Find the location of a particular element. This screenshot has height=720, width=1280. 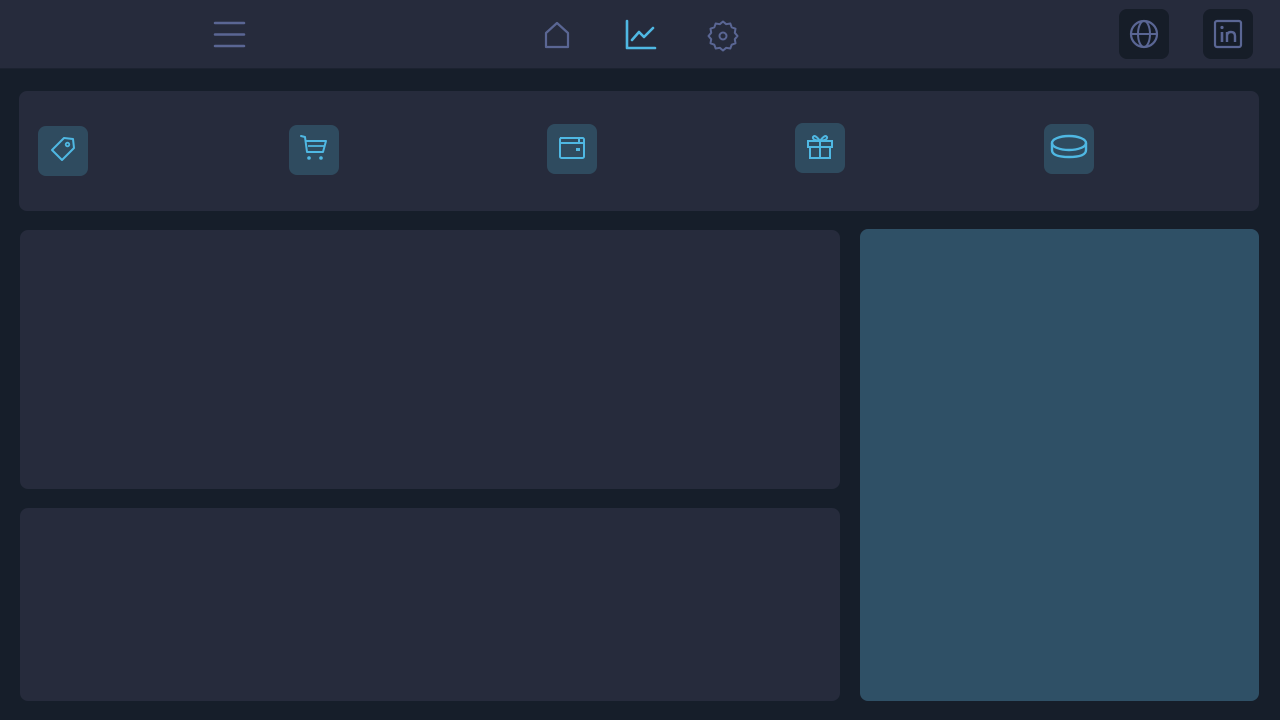

home-icon is located at coordinates (557, 35).